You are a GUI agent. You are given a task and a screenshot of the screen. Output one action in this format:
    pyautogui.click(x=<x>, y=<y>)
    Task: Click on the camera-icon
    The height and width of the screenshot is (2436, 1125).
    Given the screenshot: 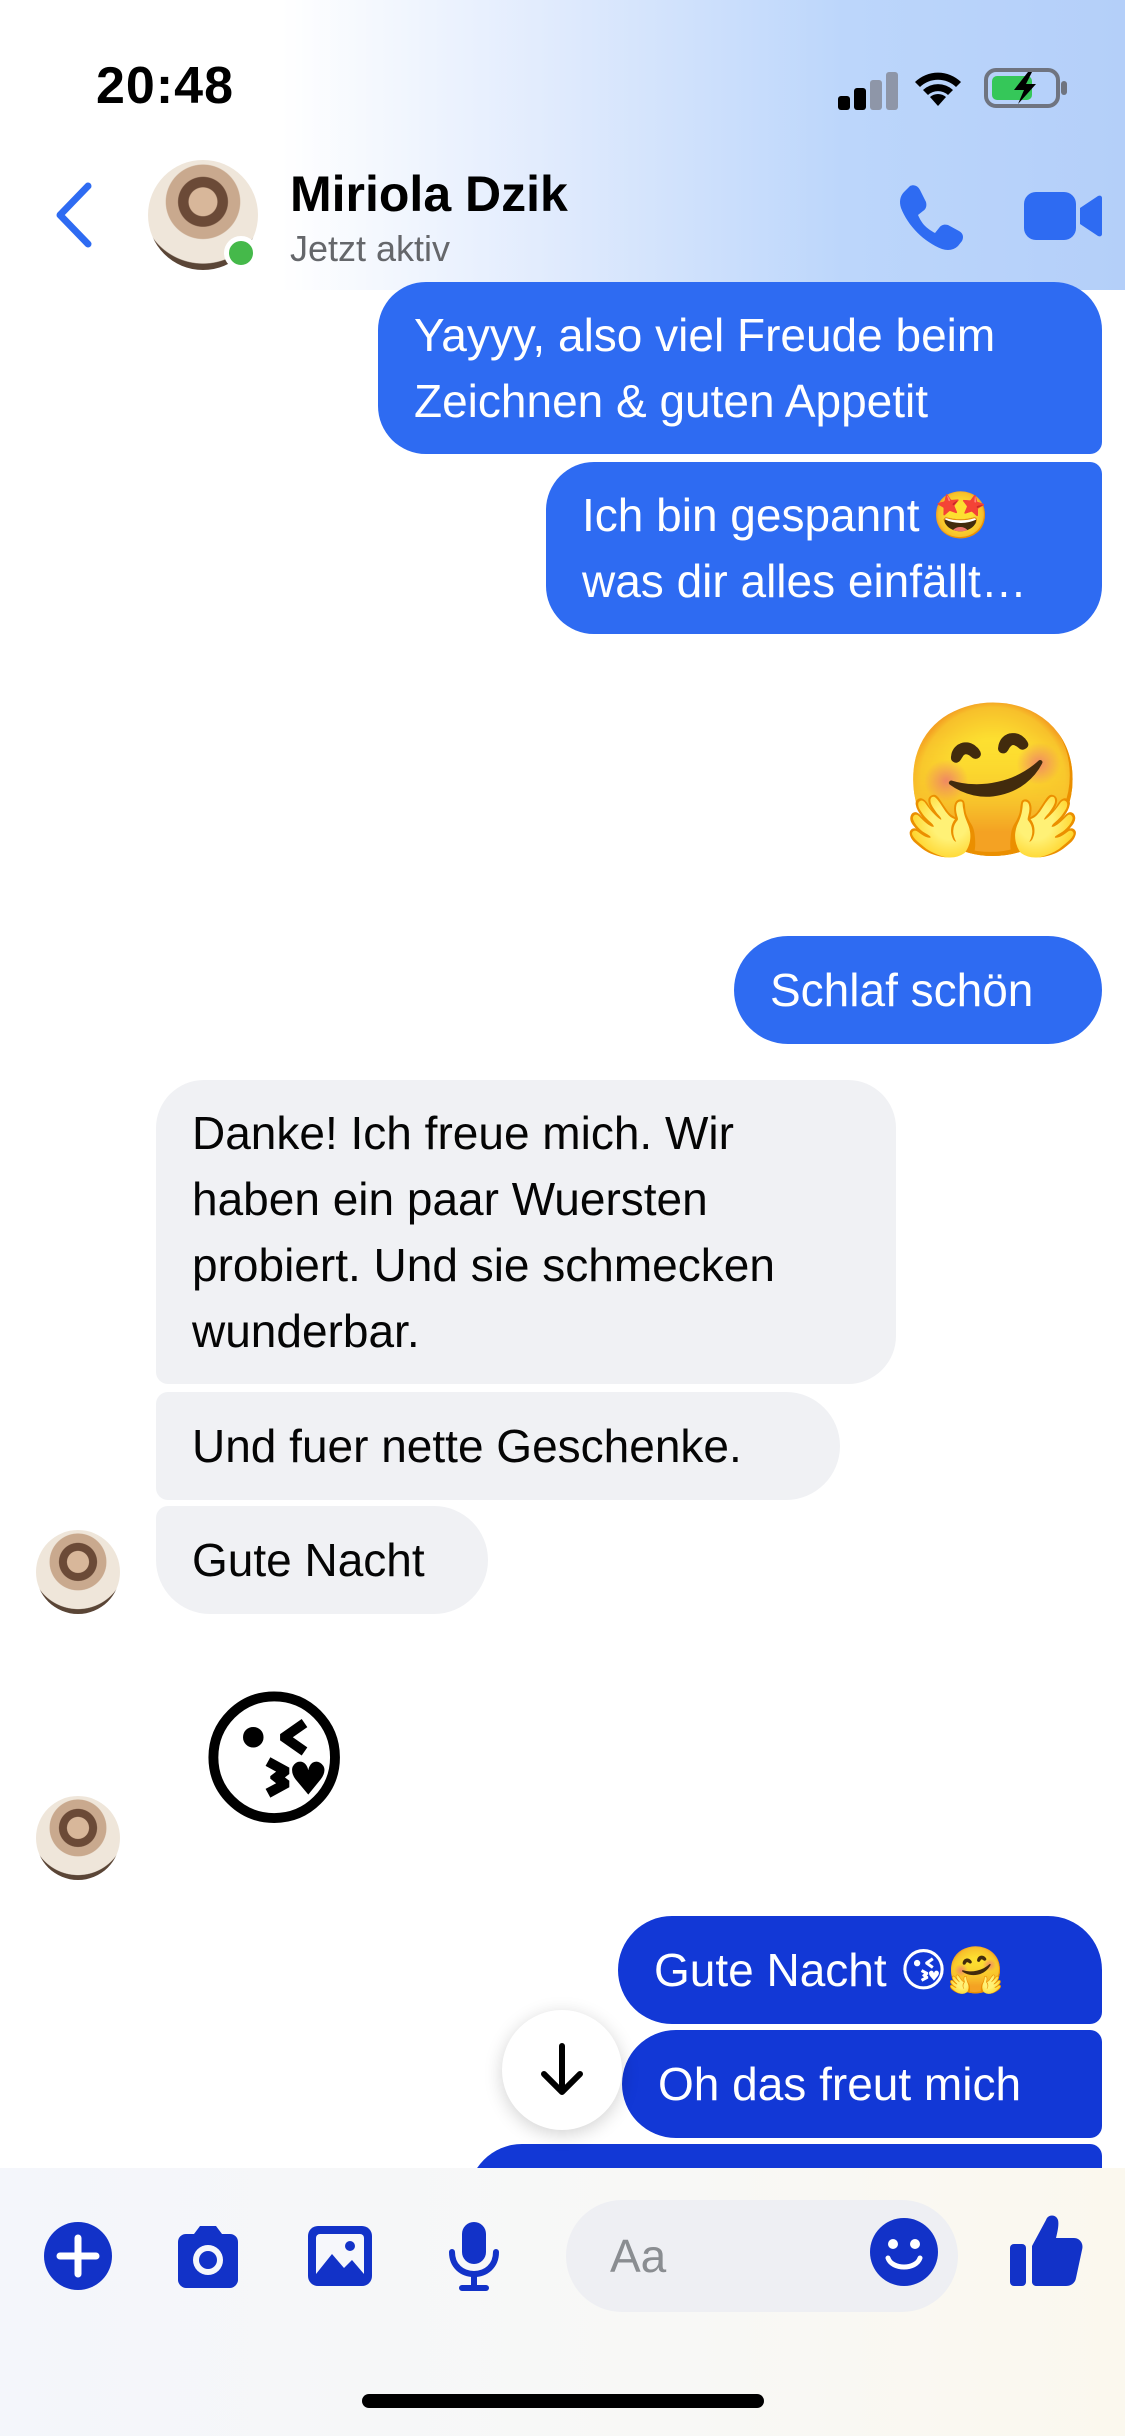 What is the action you would take?
    pyautogui.click(x=208, y=2256)
    